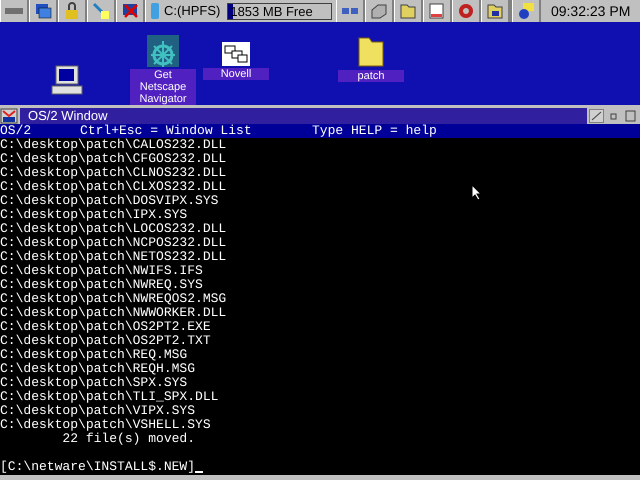 This screenshot has height=480, width=640. Describe the element at coordinates (371, 76) in the screenshot. I see `icon-label: patch` at that location.